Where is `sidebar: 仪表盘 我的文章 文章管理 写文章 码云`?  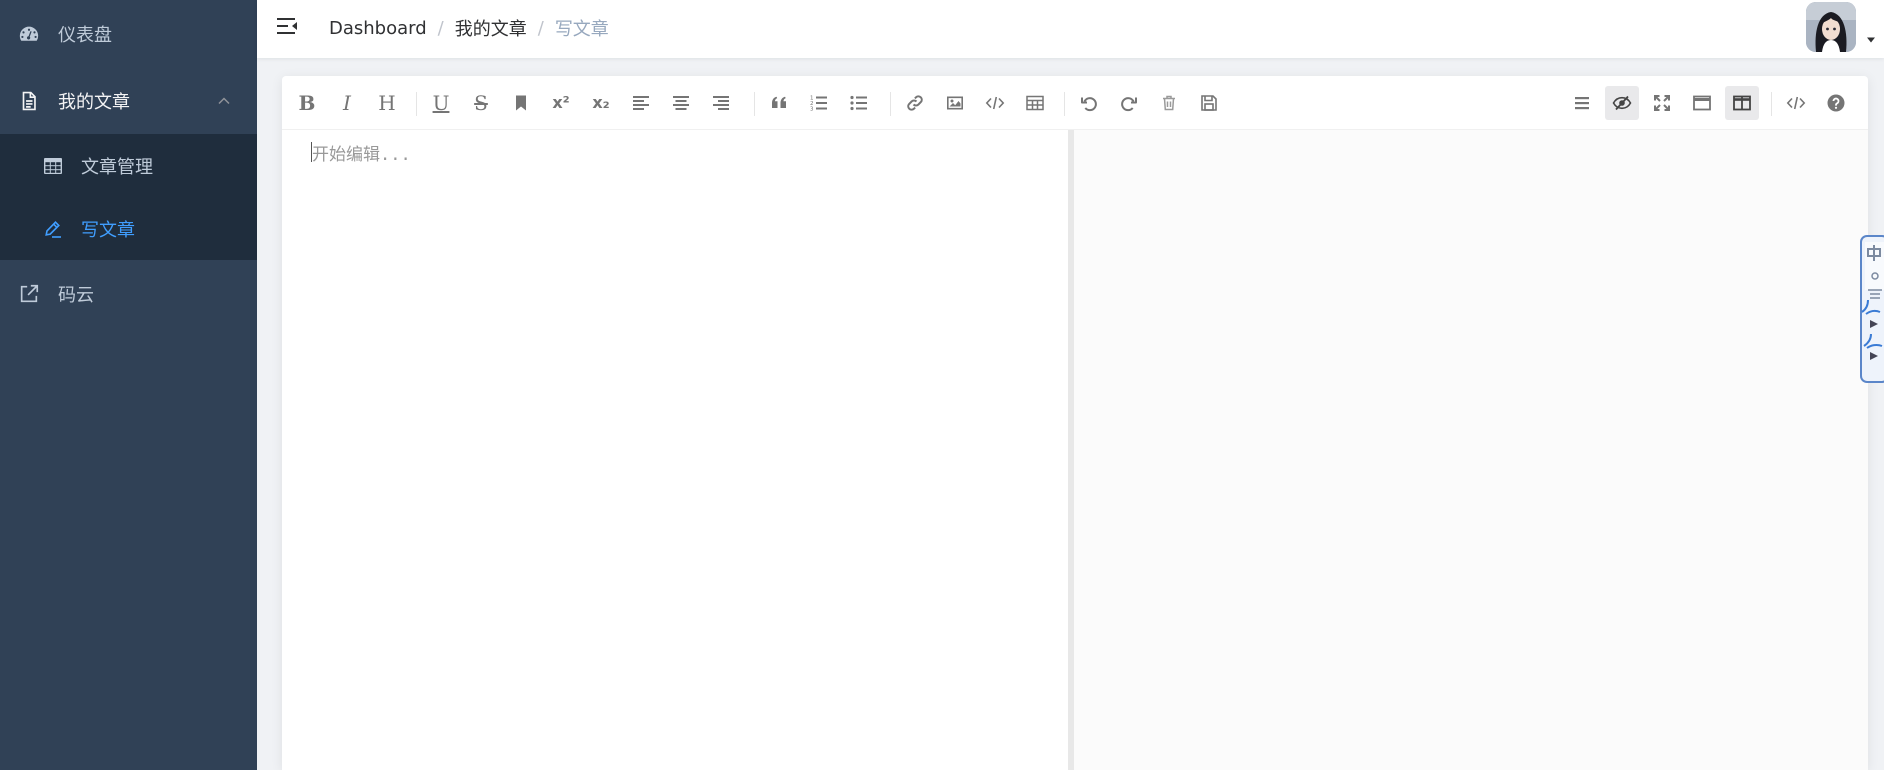
sidebar: 仪表盘 我的文章 文章管理 写文章 码云 is located at coordinates (128, 385).